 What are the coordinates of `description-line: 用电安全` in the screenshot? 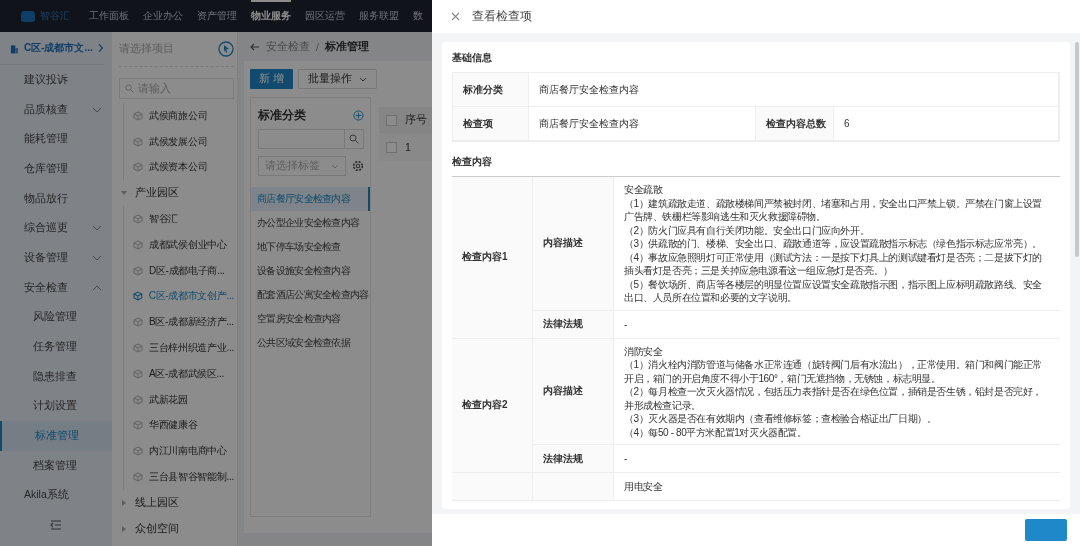 It's located at (644, 487).